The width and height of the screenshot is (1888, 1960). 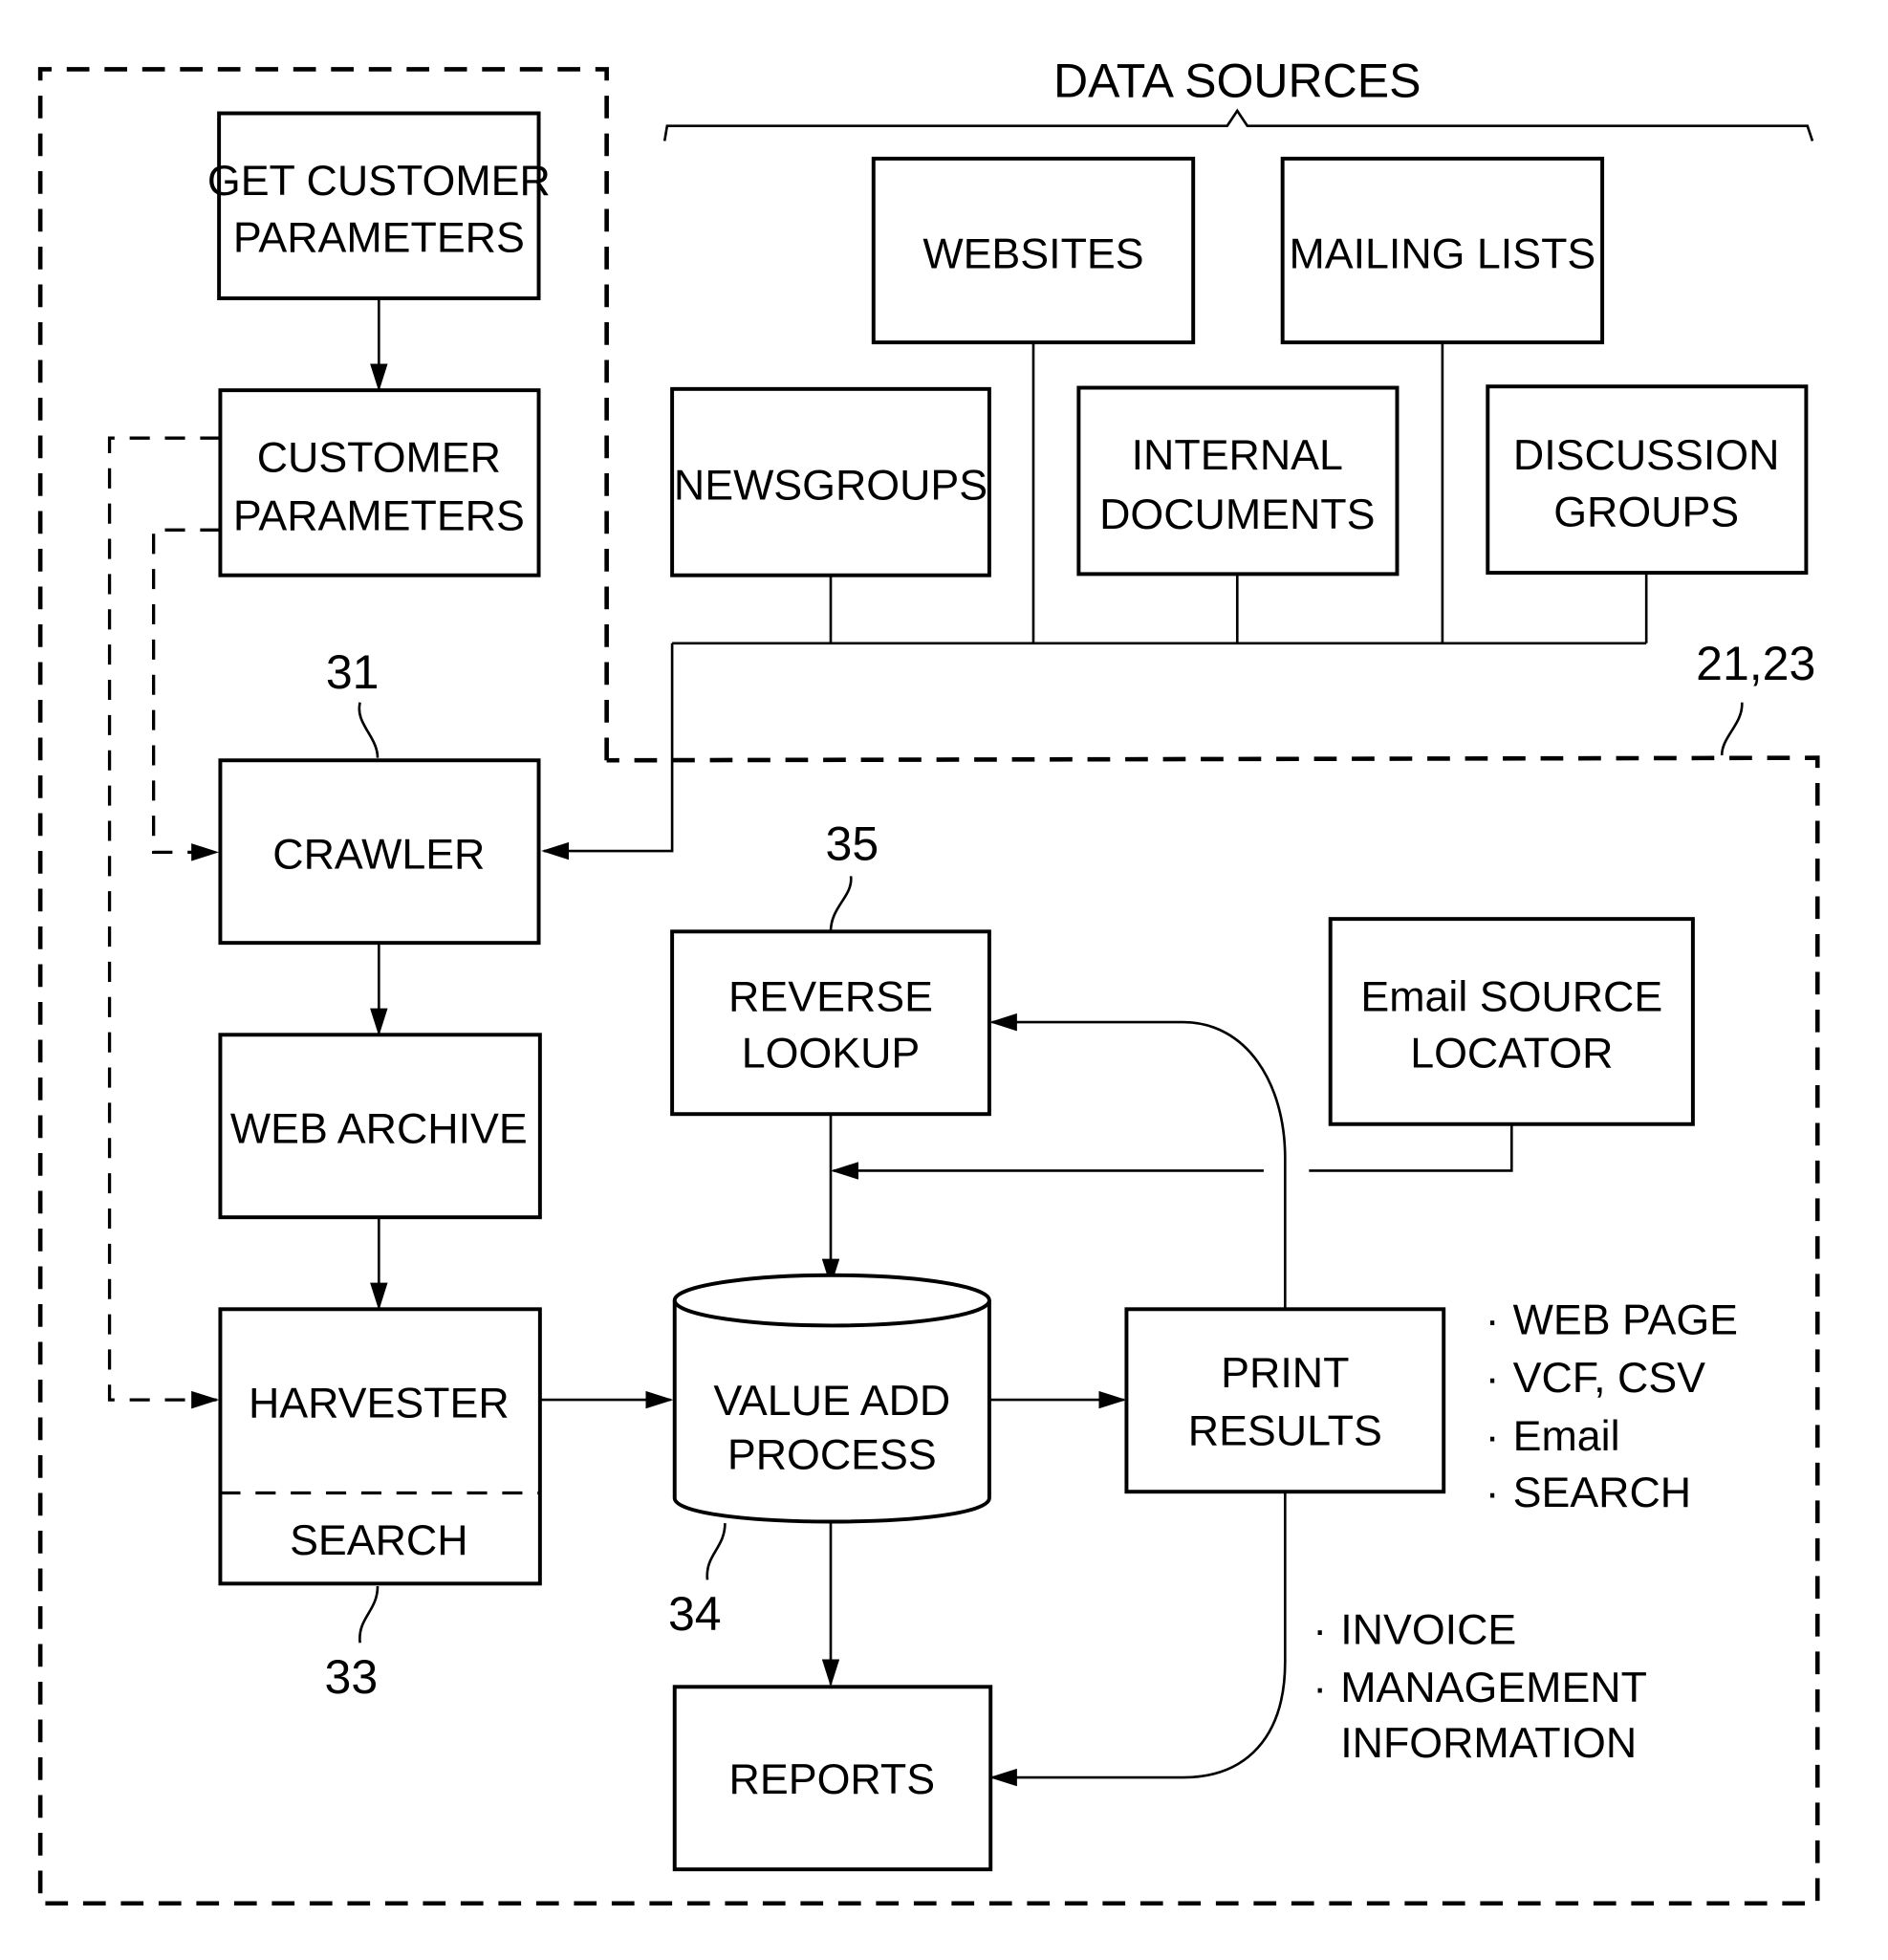 I want to click on value-add-label-1: VALUE ADD, so click(x=831, y=1401).